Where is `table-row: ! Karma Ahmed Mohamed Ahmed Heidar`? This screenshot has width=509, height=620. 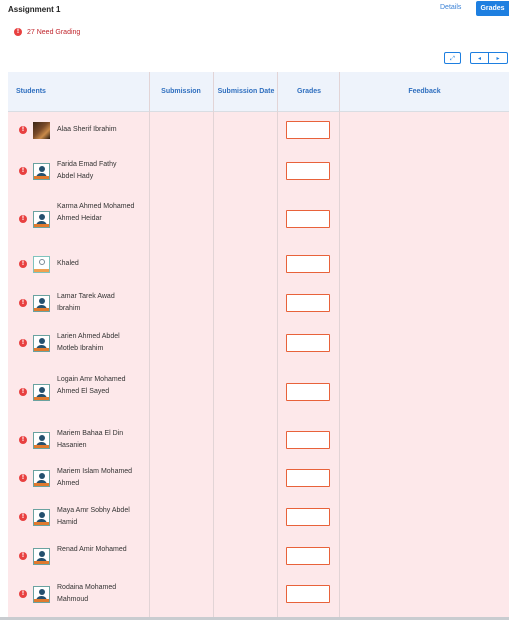
table-row: ! Karma Ahmed Mohamed Ahmed Heidar is located at coordinates (258, 219).